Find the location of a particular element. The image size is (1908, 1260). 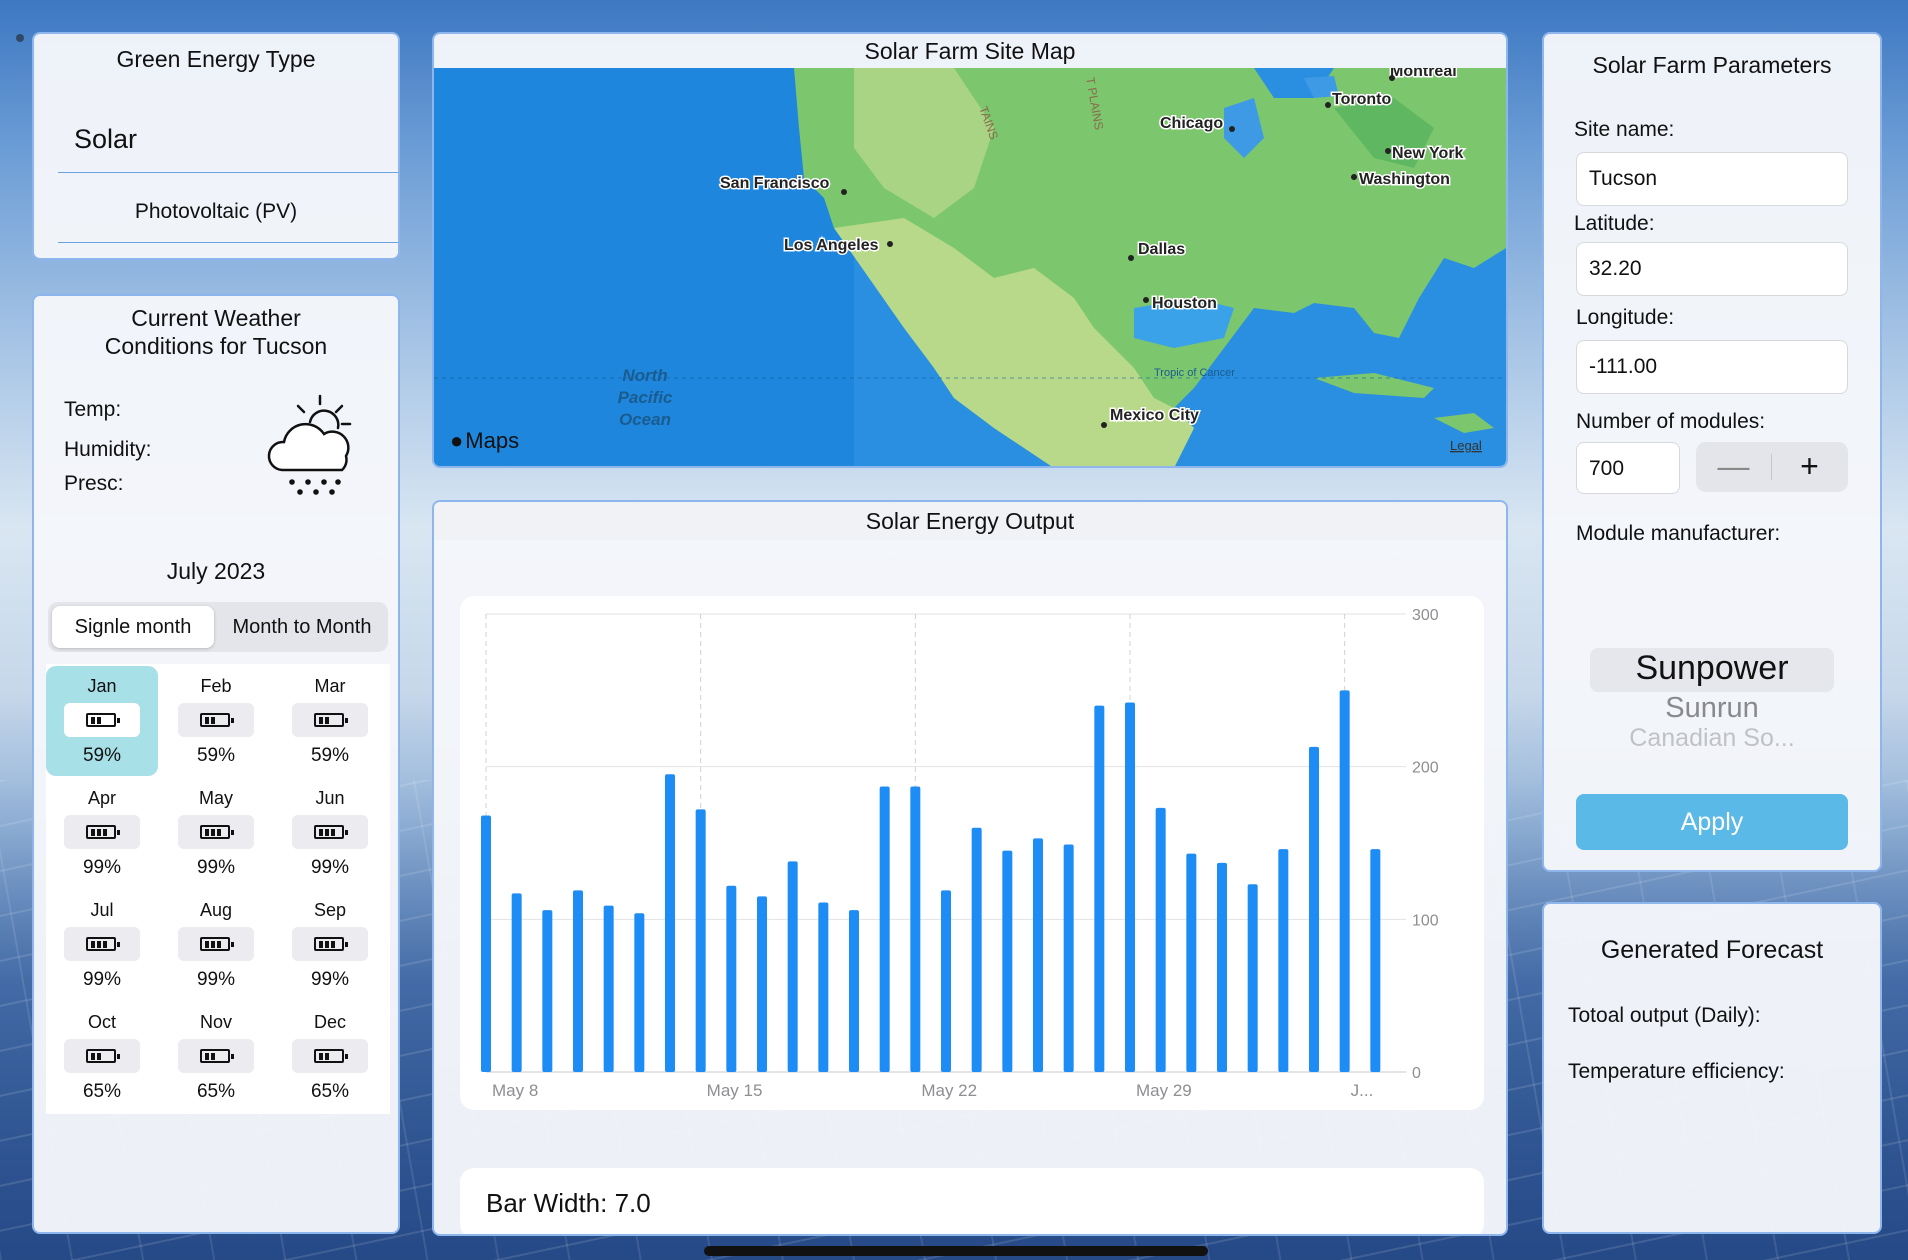

city-chicago: Chicago is located at coordinates (1192, 124).